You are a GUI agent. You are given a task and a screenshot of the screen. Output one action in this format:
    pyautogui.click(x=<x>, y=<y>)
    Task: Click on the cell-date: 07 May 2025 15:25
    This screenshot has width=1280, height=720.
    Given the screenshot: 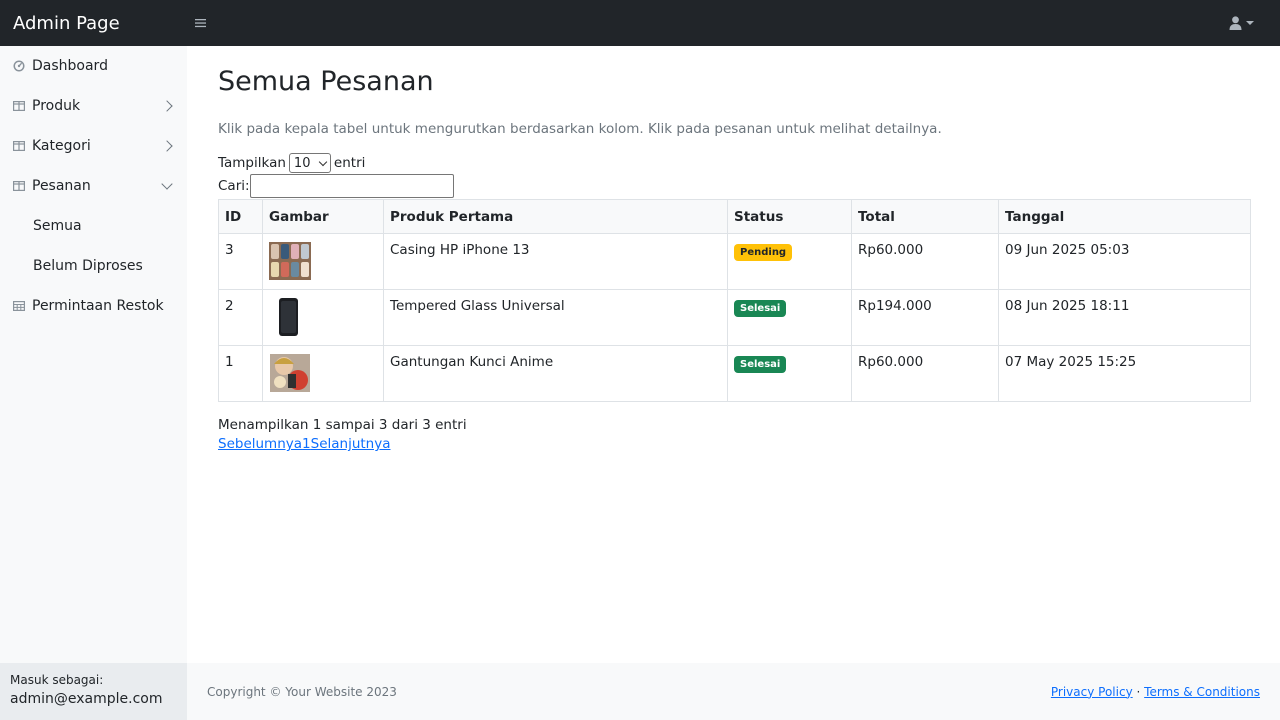 What is the action you would take?
    pyautogui.click(x=1124, y=373)
    